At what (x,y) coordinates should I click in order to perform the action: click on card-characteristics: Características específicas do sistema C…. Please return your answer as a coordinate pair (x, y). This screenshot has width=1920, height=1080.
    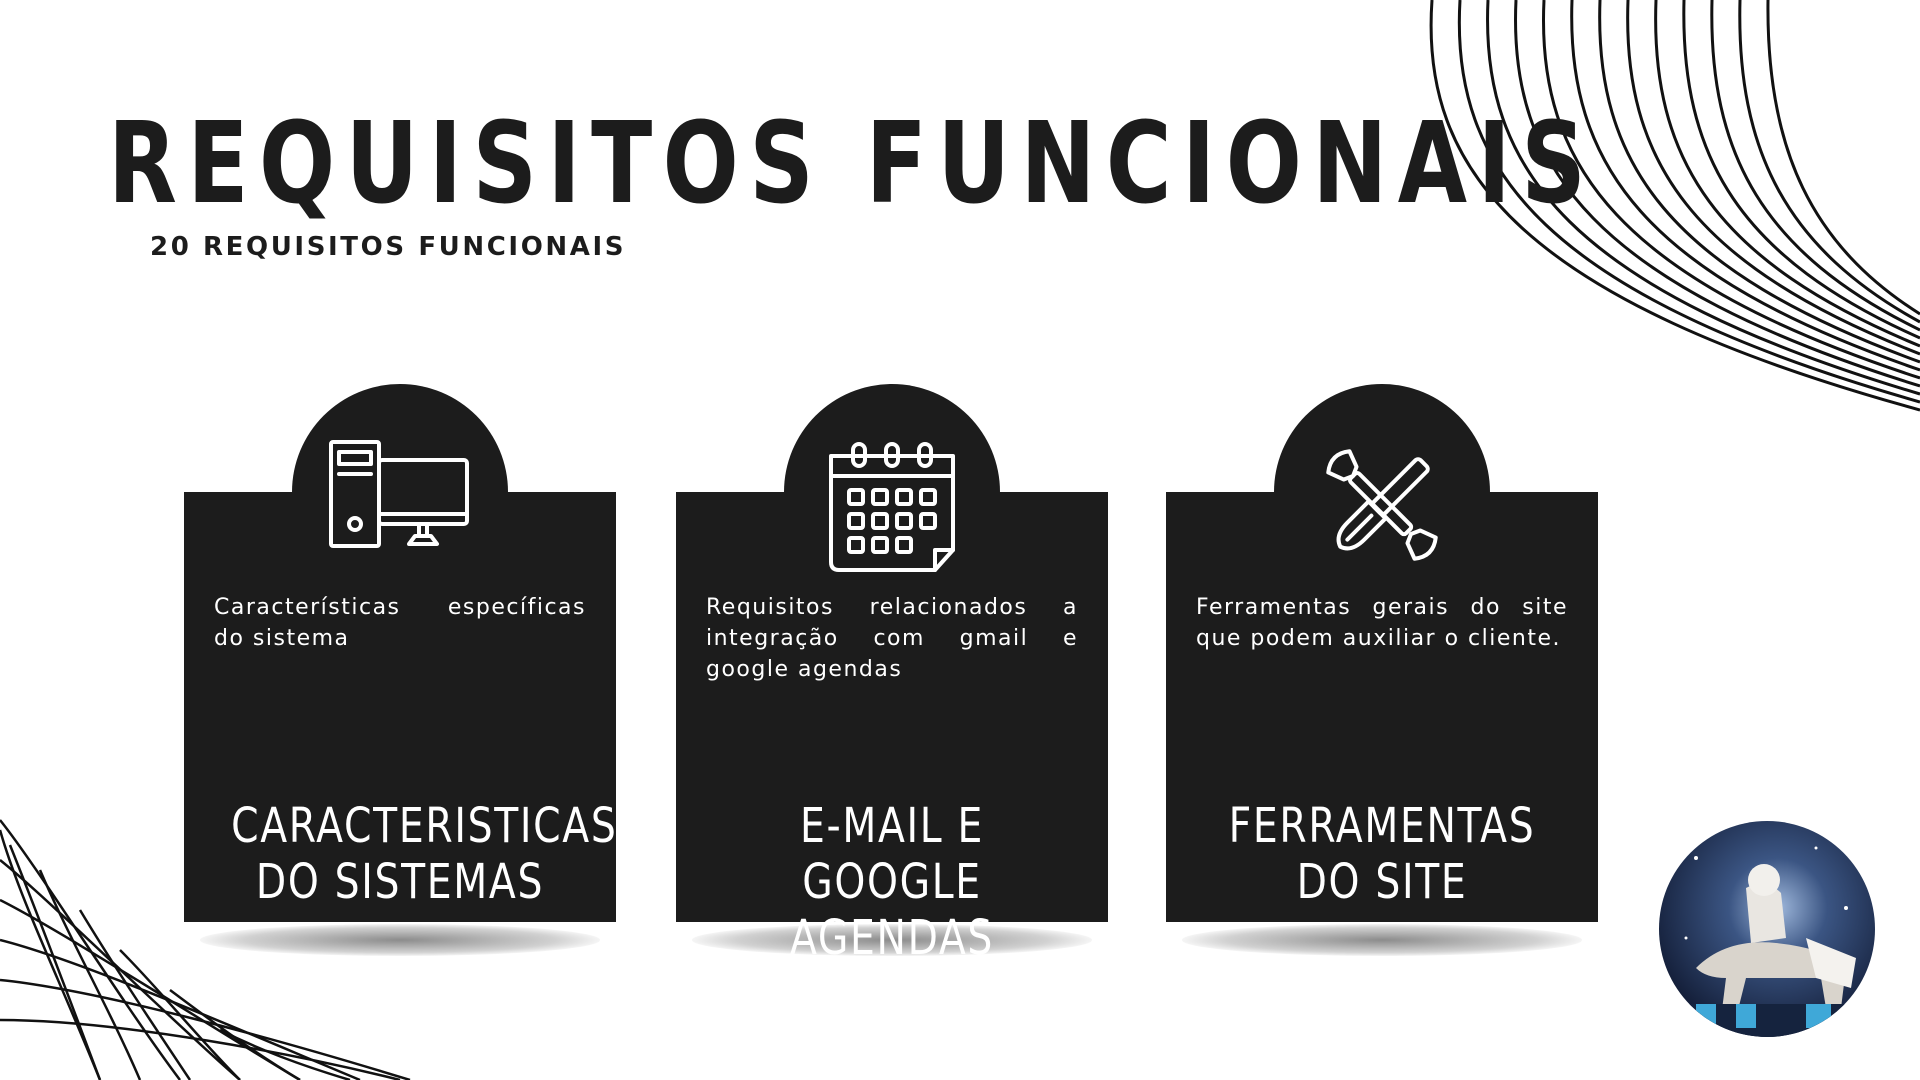
    Looking at the image, I should click on (401, 670).